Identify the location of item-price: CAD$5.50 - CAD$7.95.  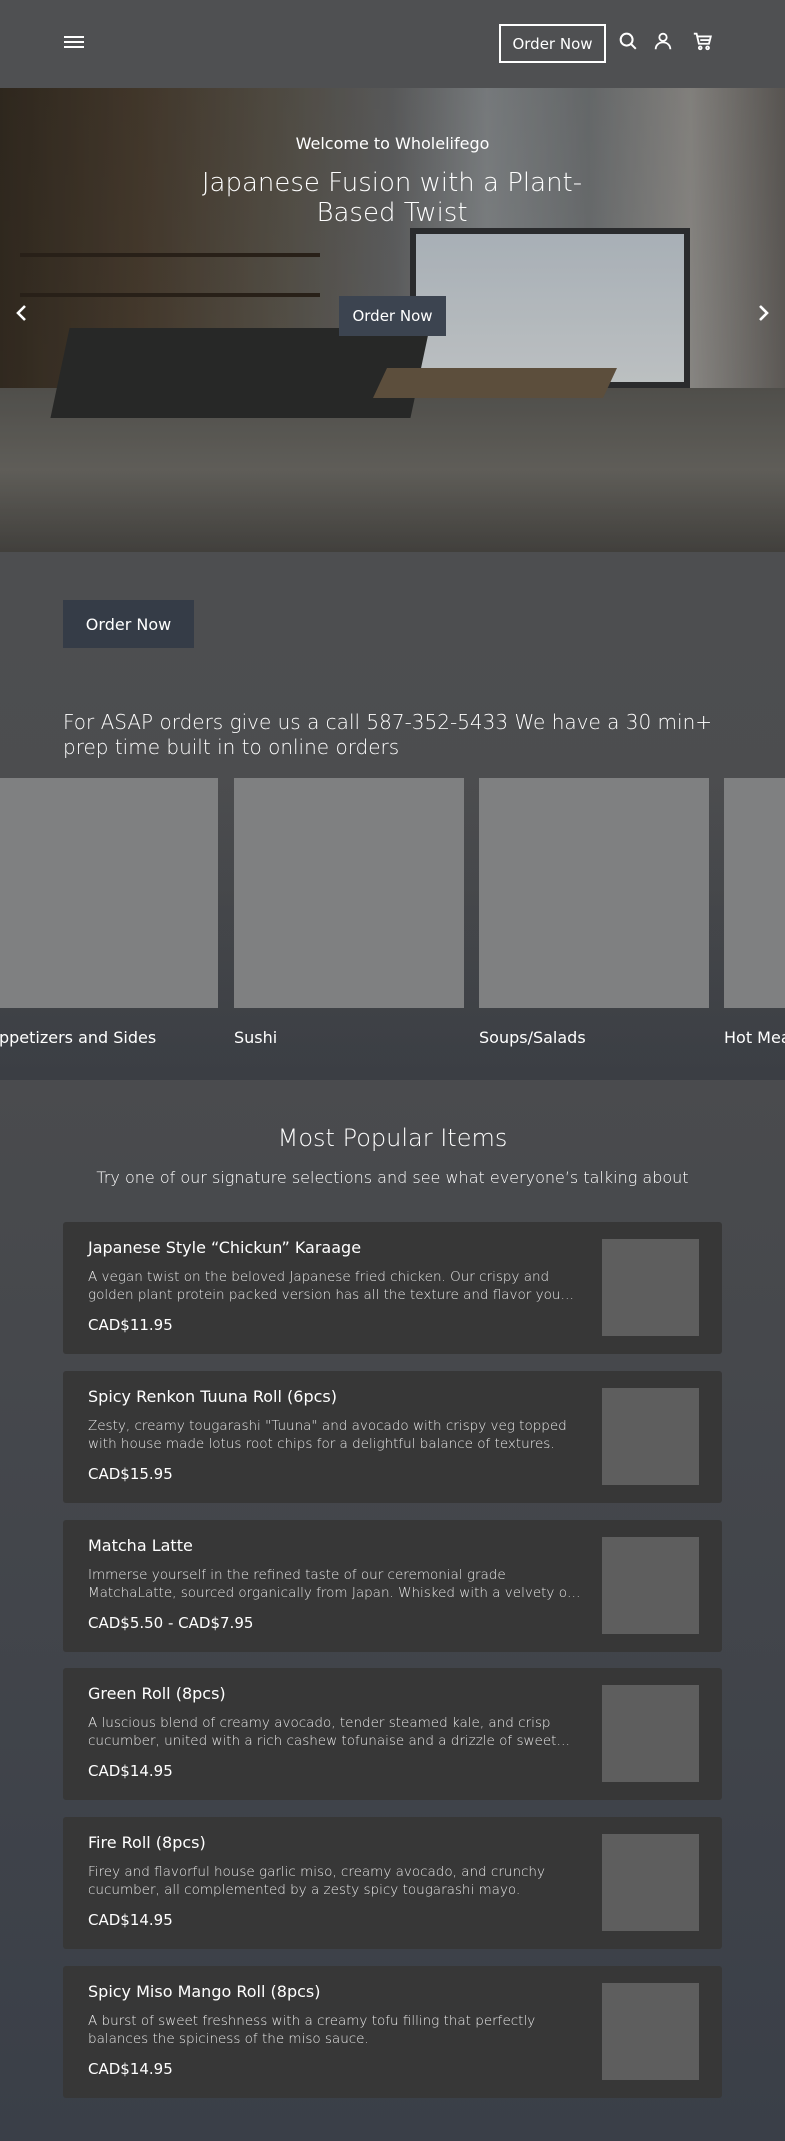
(171, 1623).